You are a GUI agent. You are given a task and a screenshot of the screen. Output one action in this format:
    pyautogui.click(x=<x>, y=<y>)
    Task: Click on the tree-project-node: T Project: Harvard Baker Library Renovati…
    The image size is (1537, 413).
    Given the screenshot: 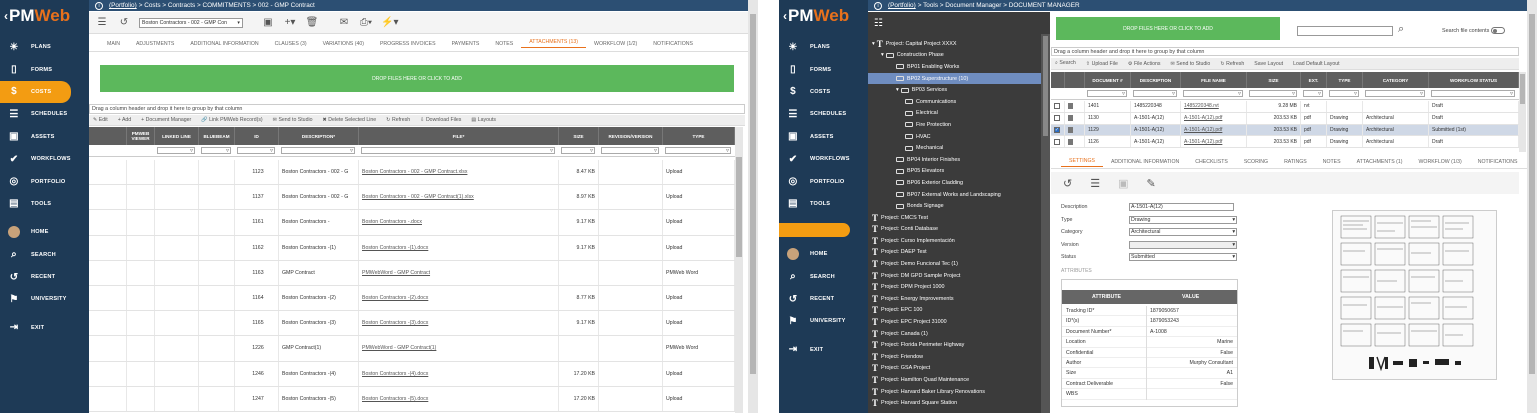 What is the action you would take?
    pyautogui.click(x=959, y=392)
    